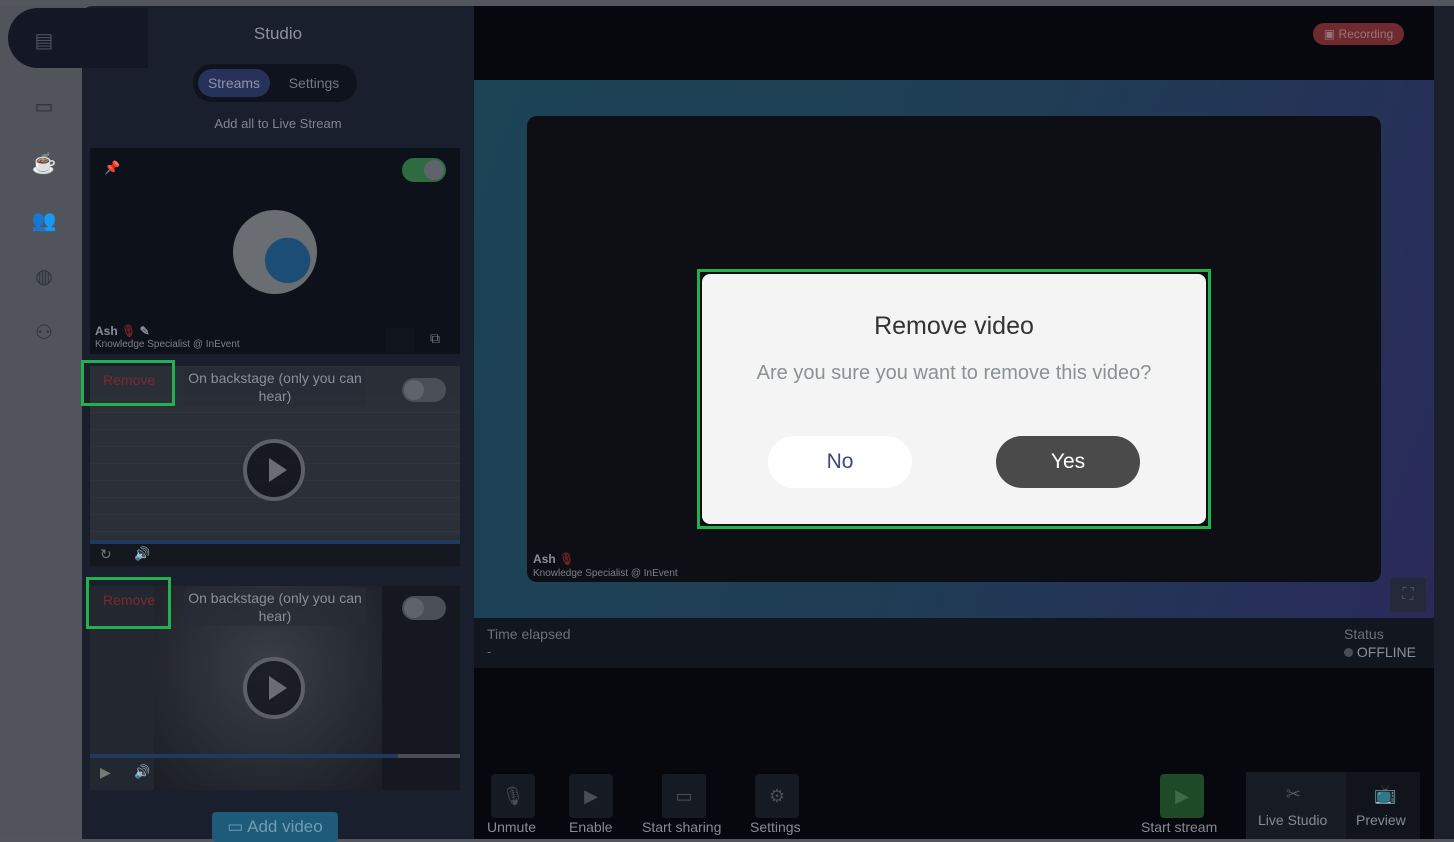  I want to click on tv-icon: 📺, so click(1385, 794).